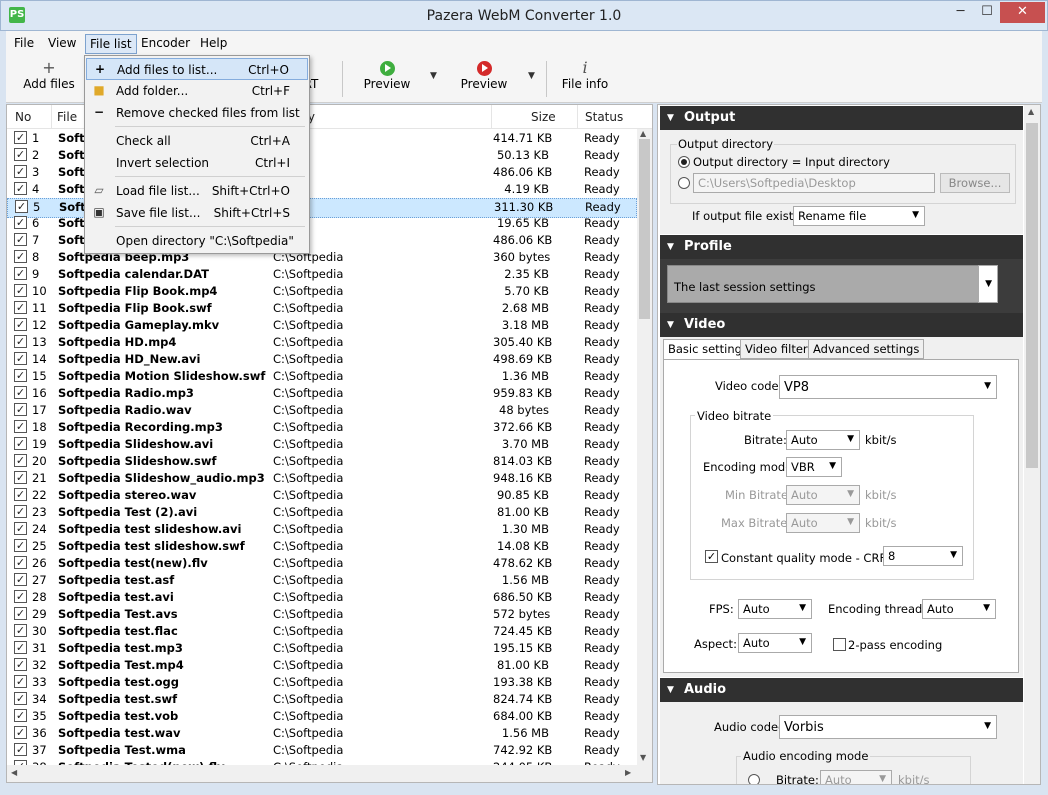 This screenshot has height=795, width=1048. Describe the element at coordinates (888, 387) in the screenshot. I see `video-codec-select: VP8 ▼` at that location.